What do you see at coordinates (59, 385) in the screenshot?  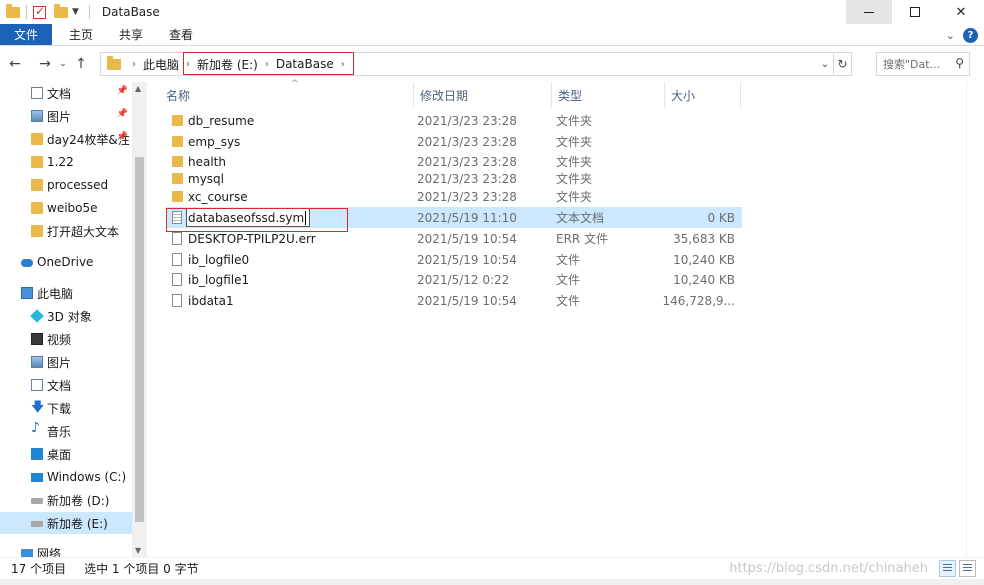 I see `sidebar-item-label: 文档` at bounding box center [59, 385].